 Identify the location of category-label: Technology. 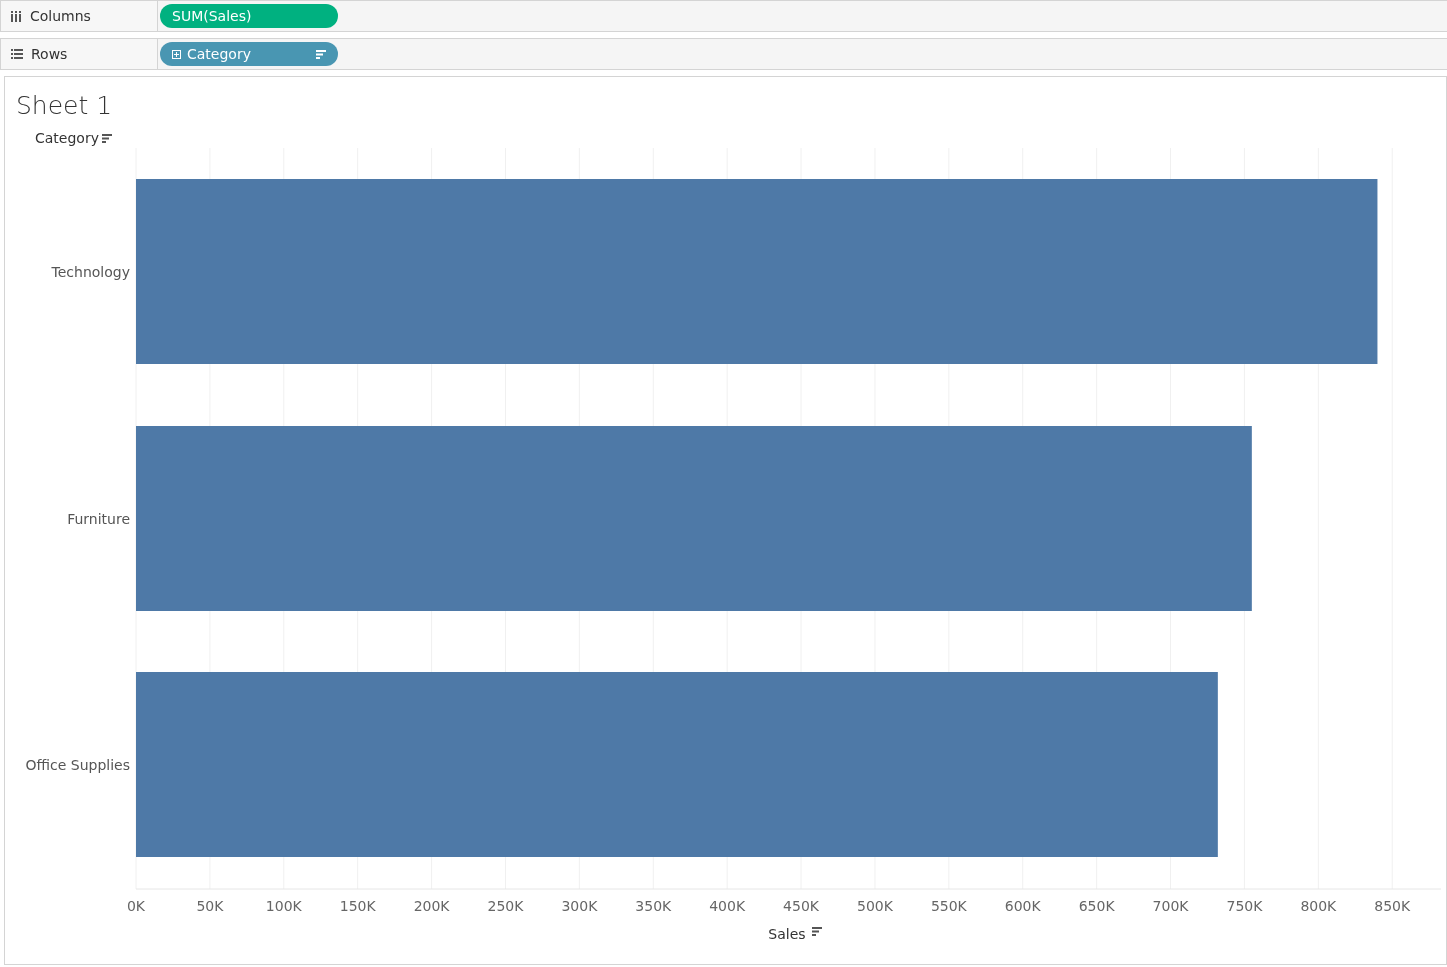
(90, 271).